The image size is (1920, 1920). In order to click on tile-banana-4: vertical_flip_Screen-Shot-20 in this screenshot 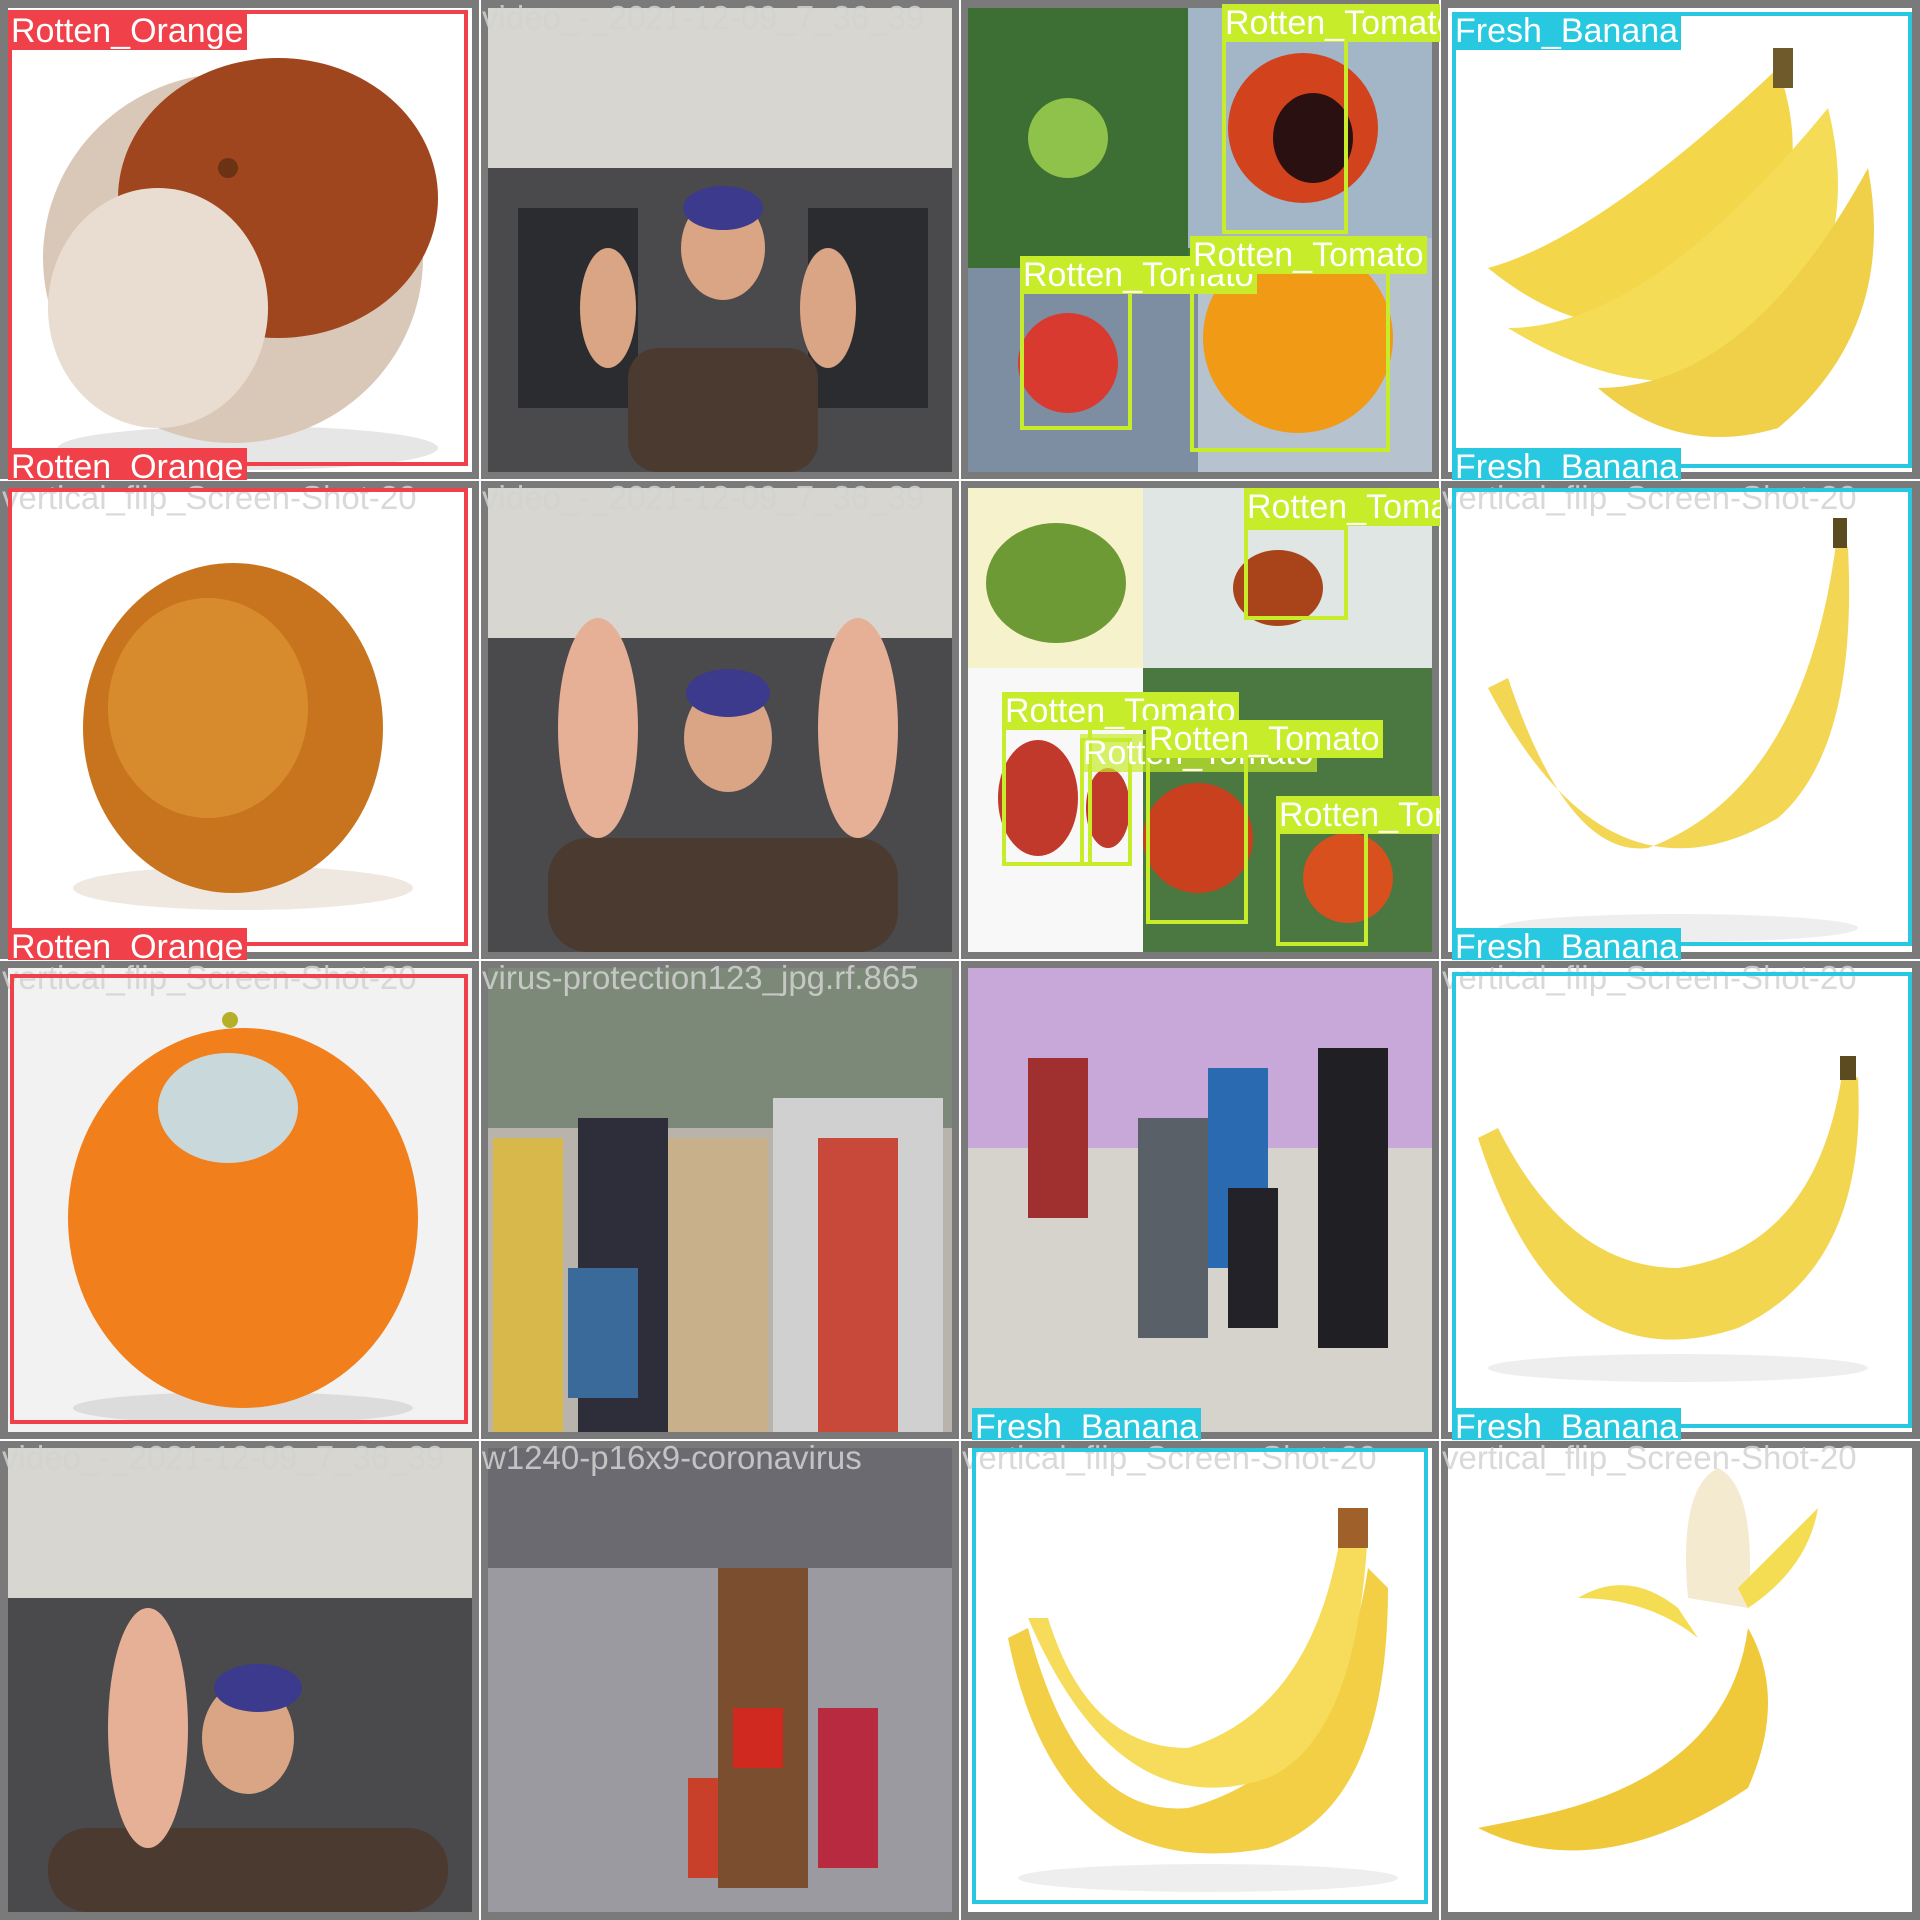, I will do `click(1200, 1680)`.